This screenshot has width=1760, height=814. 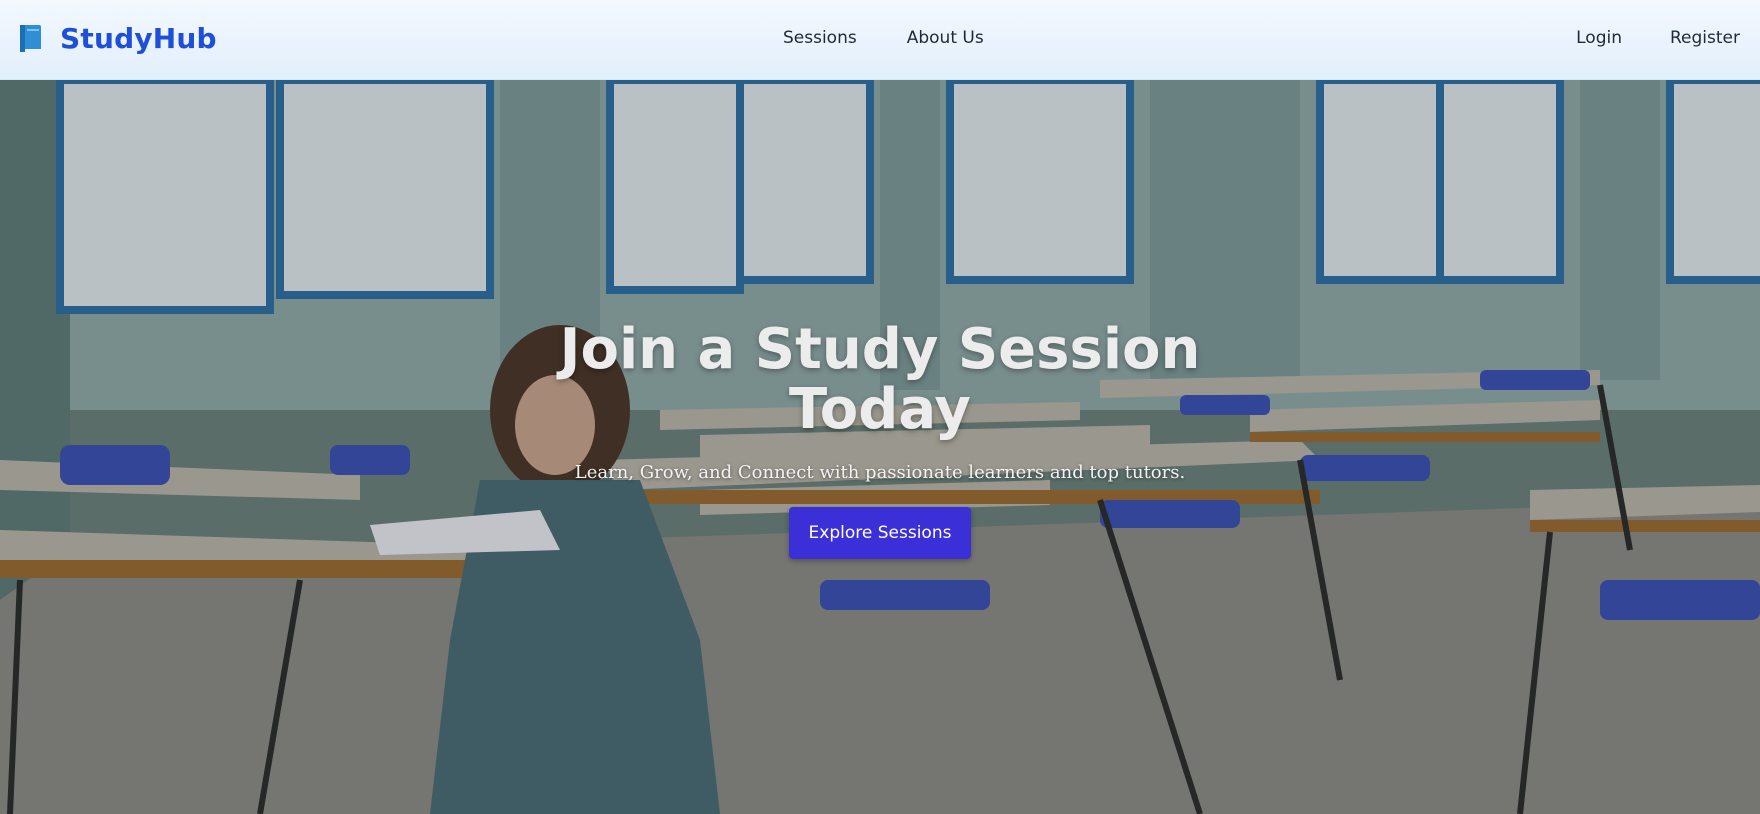 What do you see at coordinates (1658, 38) in the screenshot?
I see `auth-nav: Login Register` at bounding box center [1658, 38].